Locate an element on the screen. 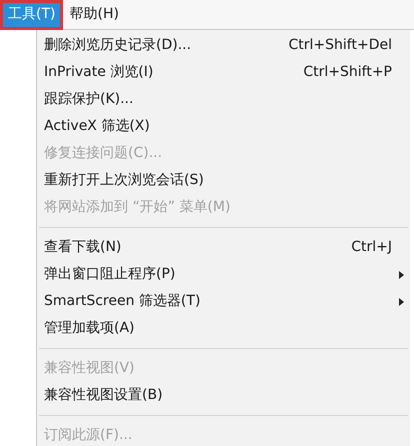  menu-item: ActiveX 筛选(X) is located at coordinates (223, 126).